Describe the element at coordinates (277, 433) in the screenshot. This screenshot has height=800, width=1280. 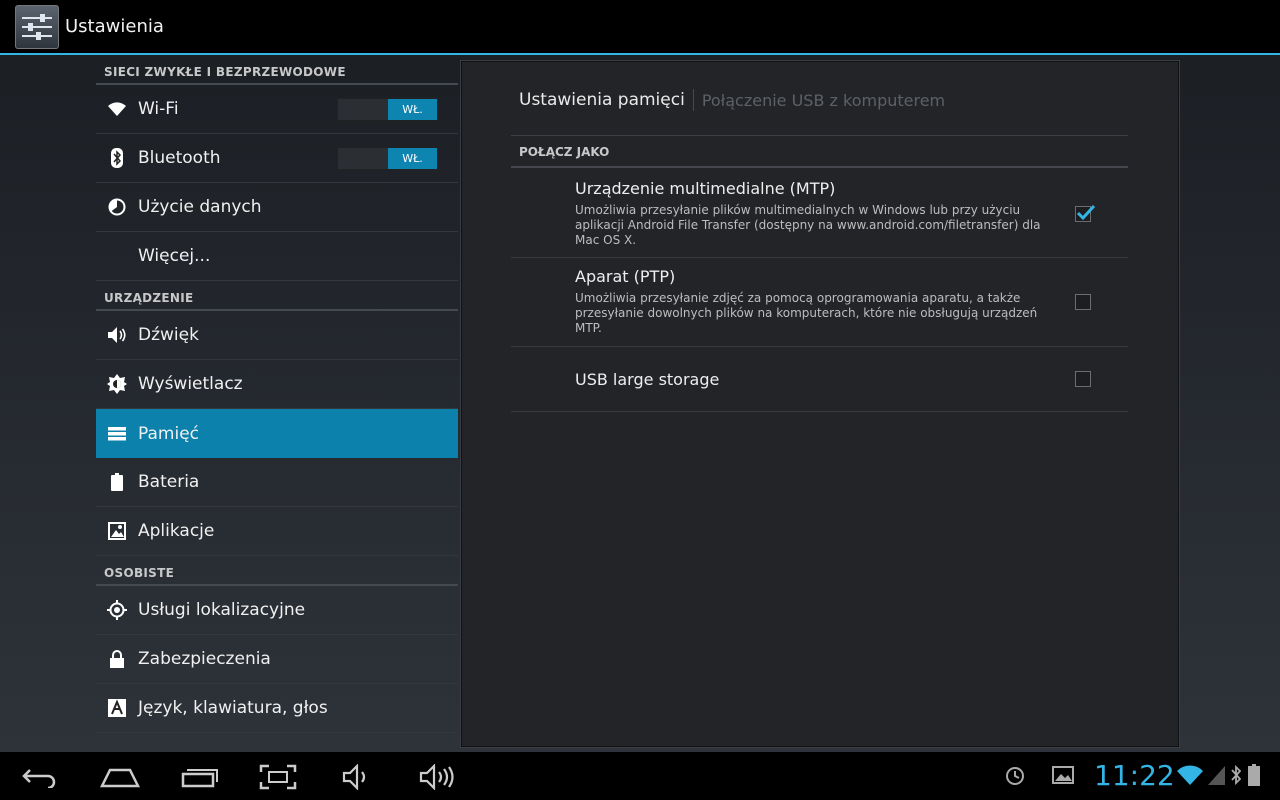
I see `sidebar-item-storage: Pamięć` at that location.